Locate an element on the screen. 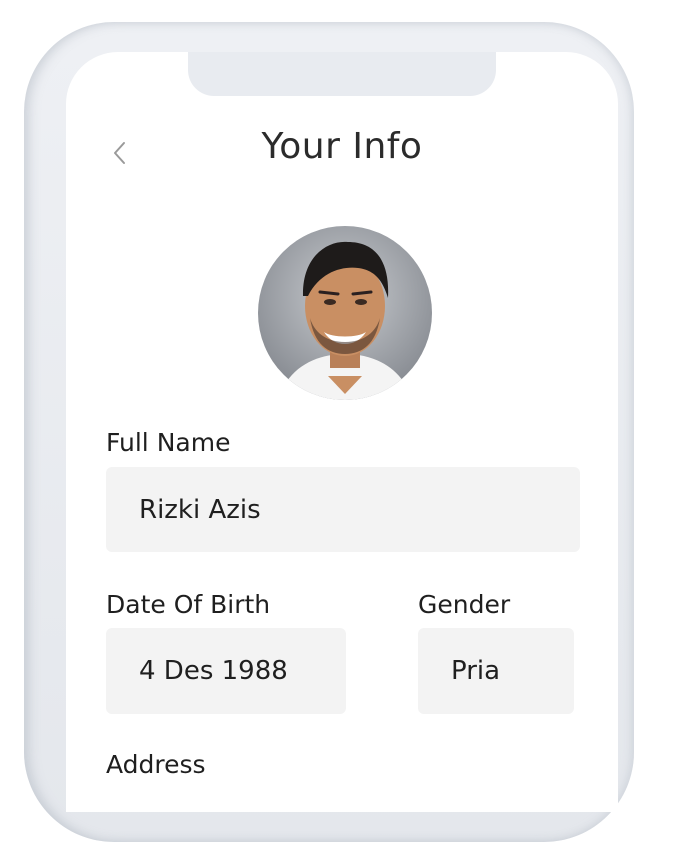  full-name-value: Rizki Azis is located at coordinates (200, 509).